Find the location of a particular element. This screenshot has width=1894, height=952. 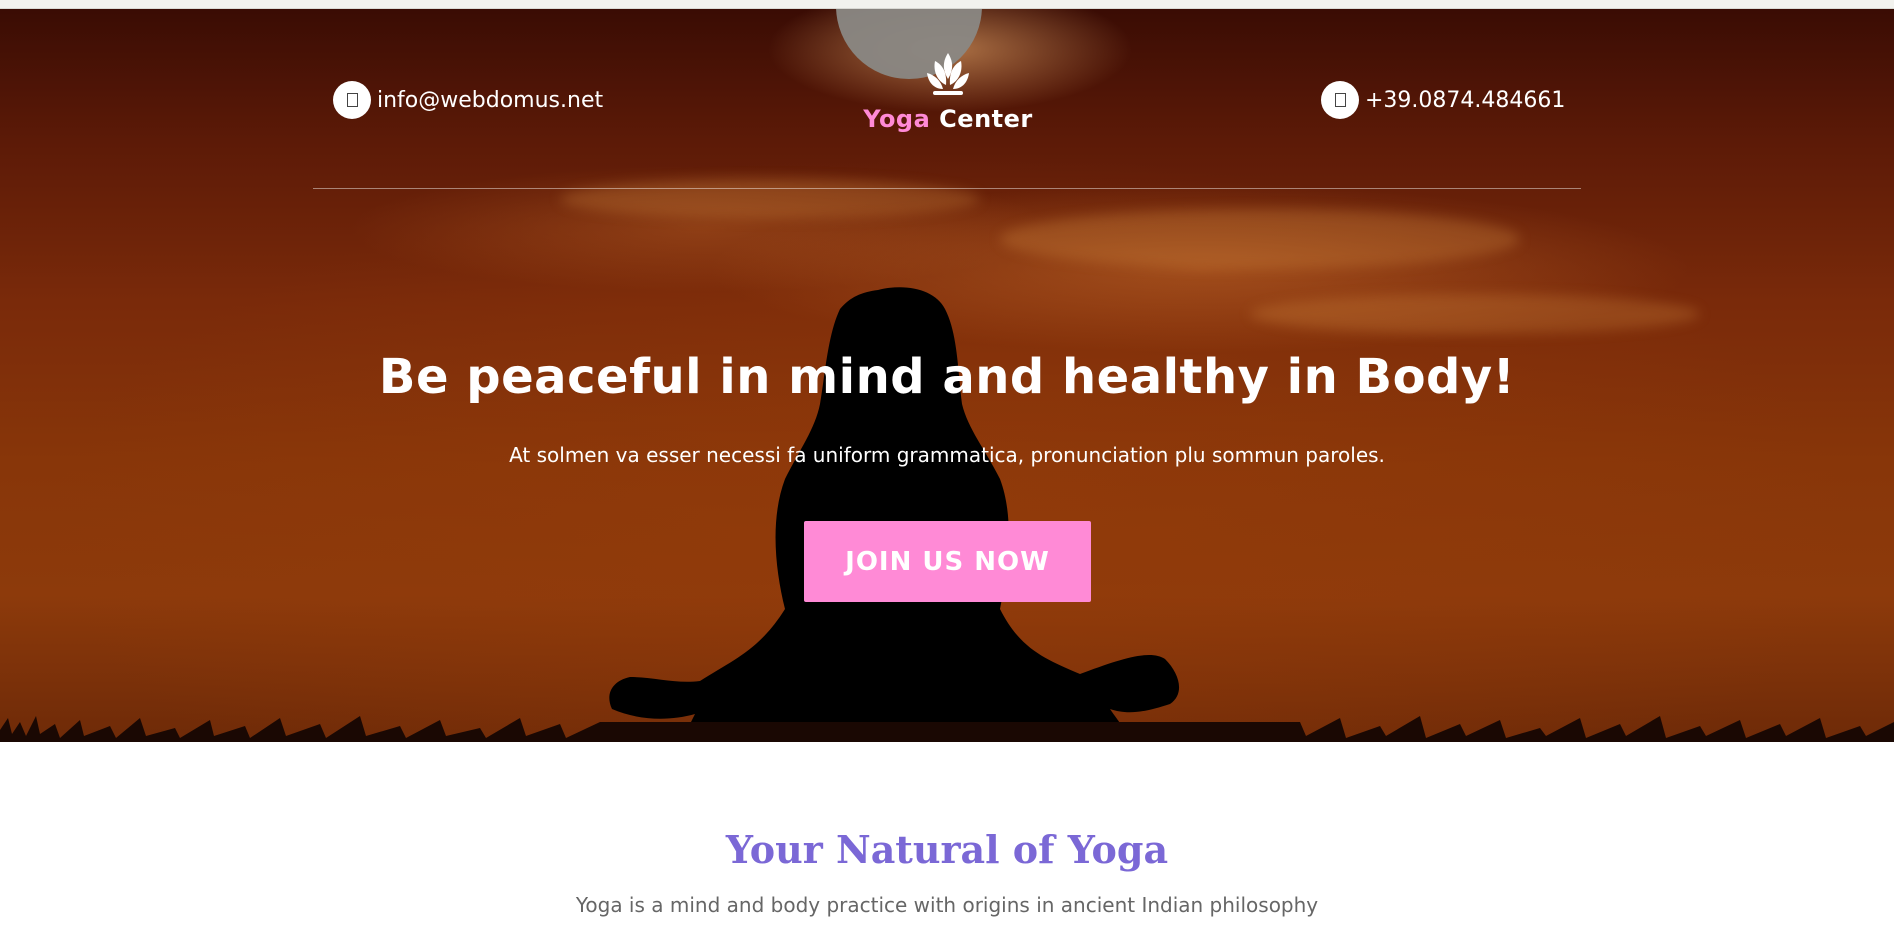

phone-icon is located at coordinates (1340, 100).